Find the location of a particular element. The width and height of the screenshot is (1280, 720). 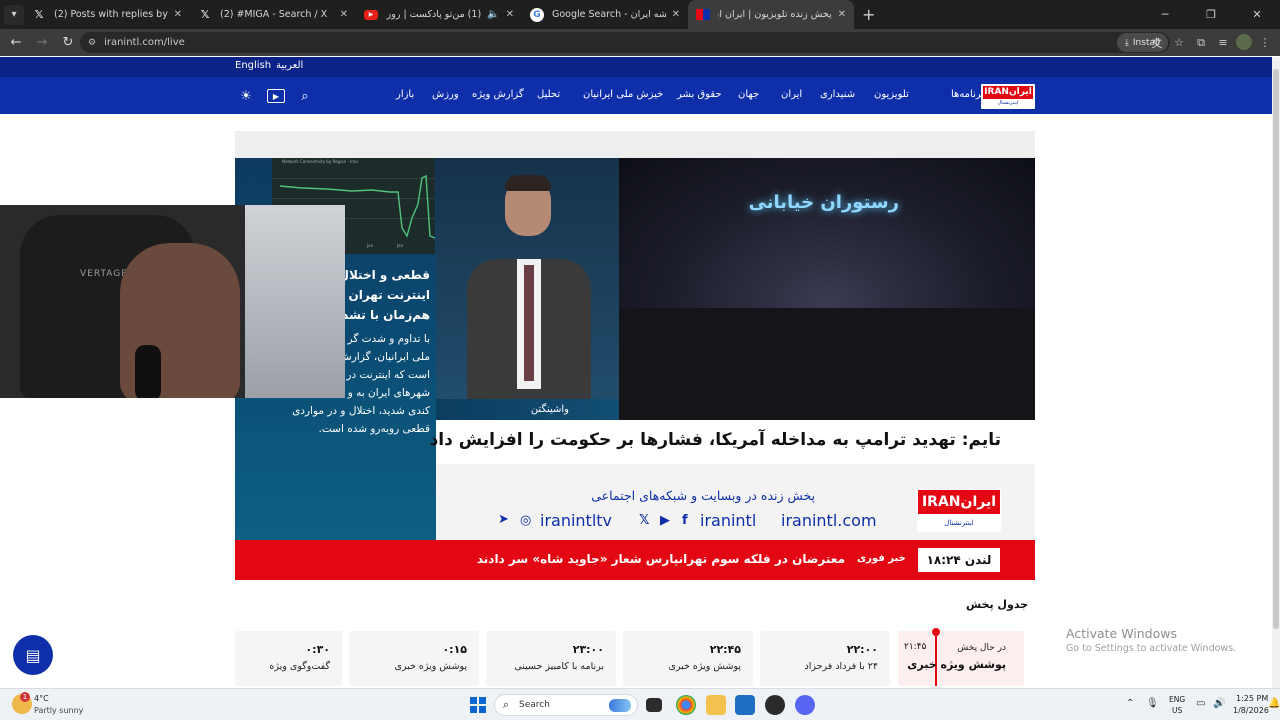

google-icon: G is located at coordinates (537, 14).